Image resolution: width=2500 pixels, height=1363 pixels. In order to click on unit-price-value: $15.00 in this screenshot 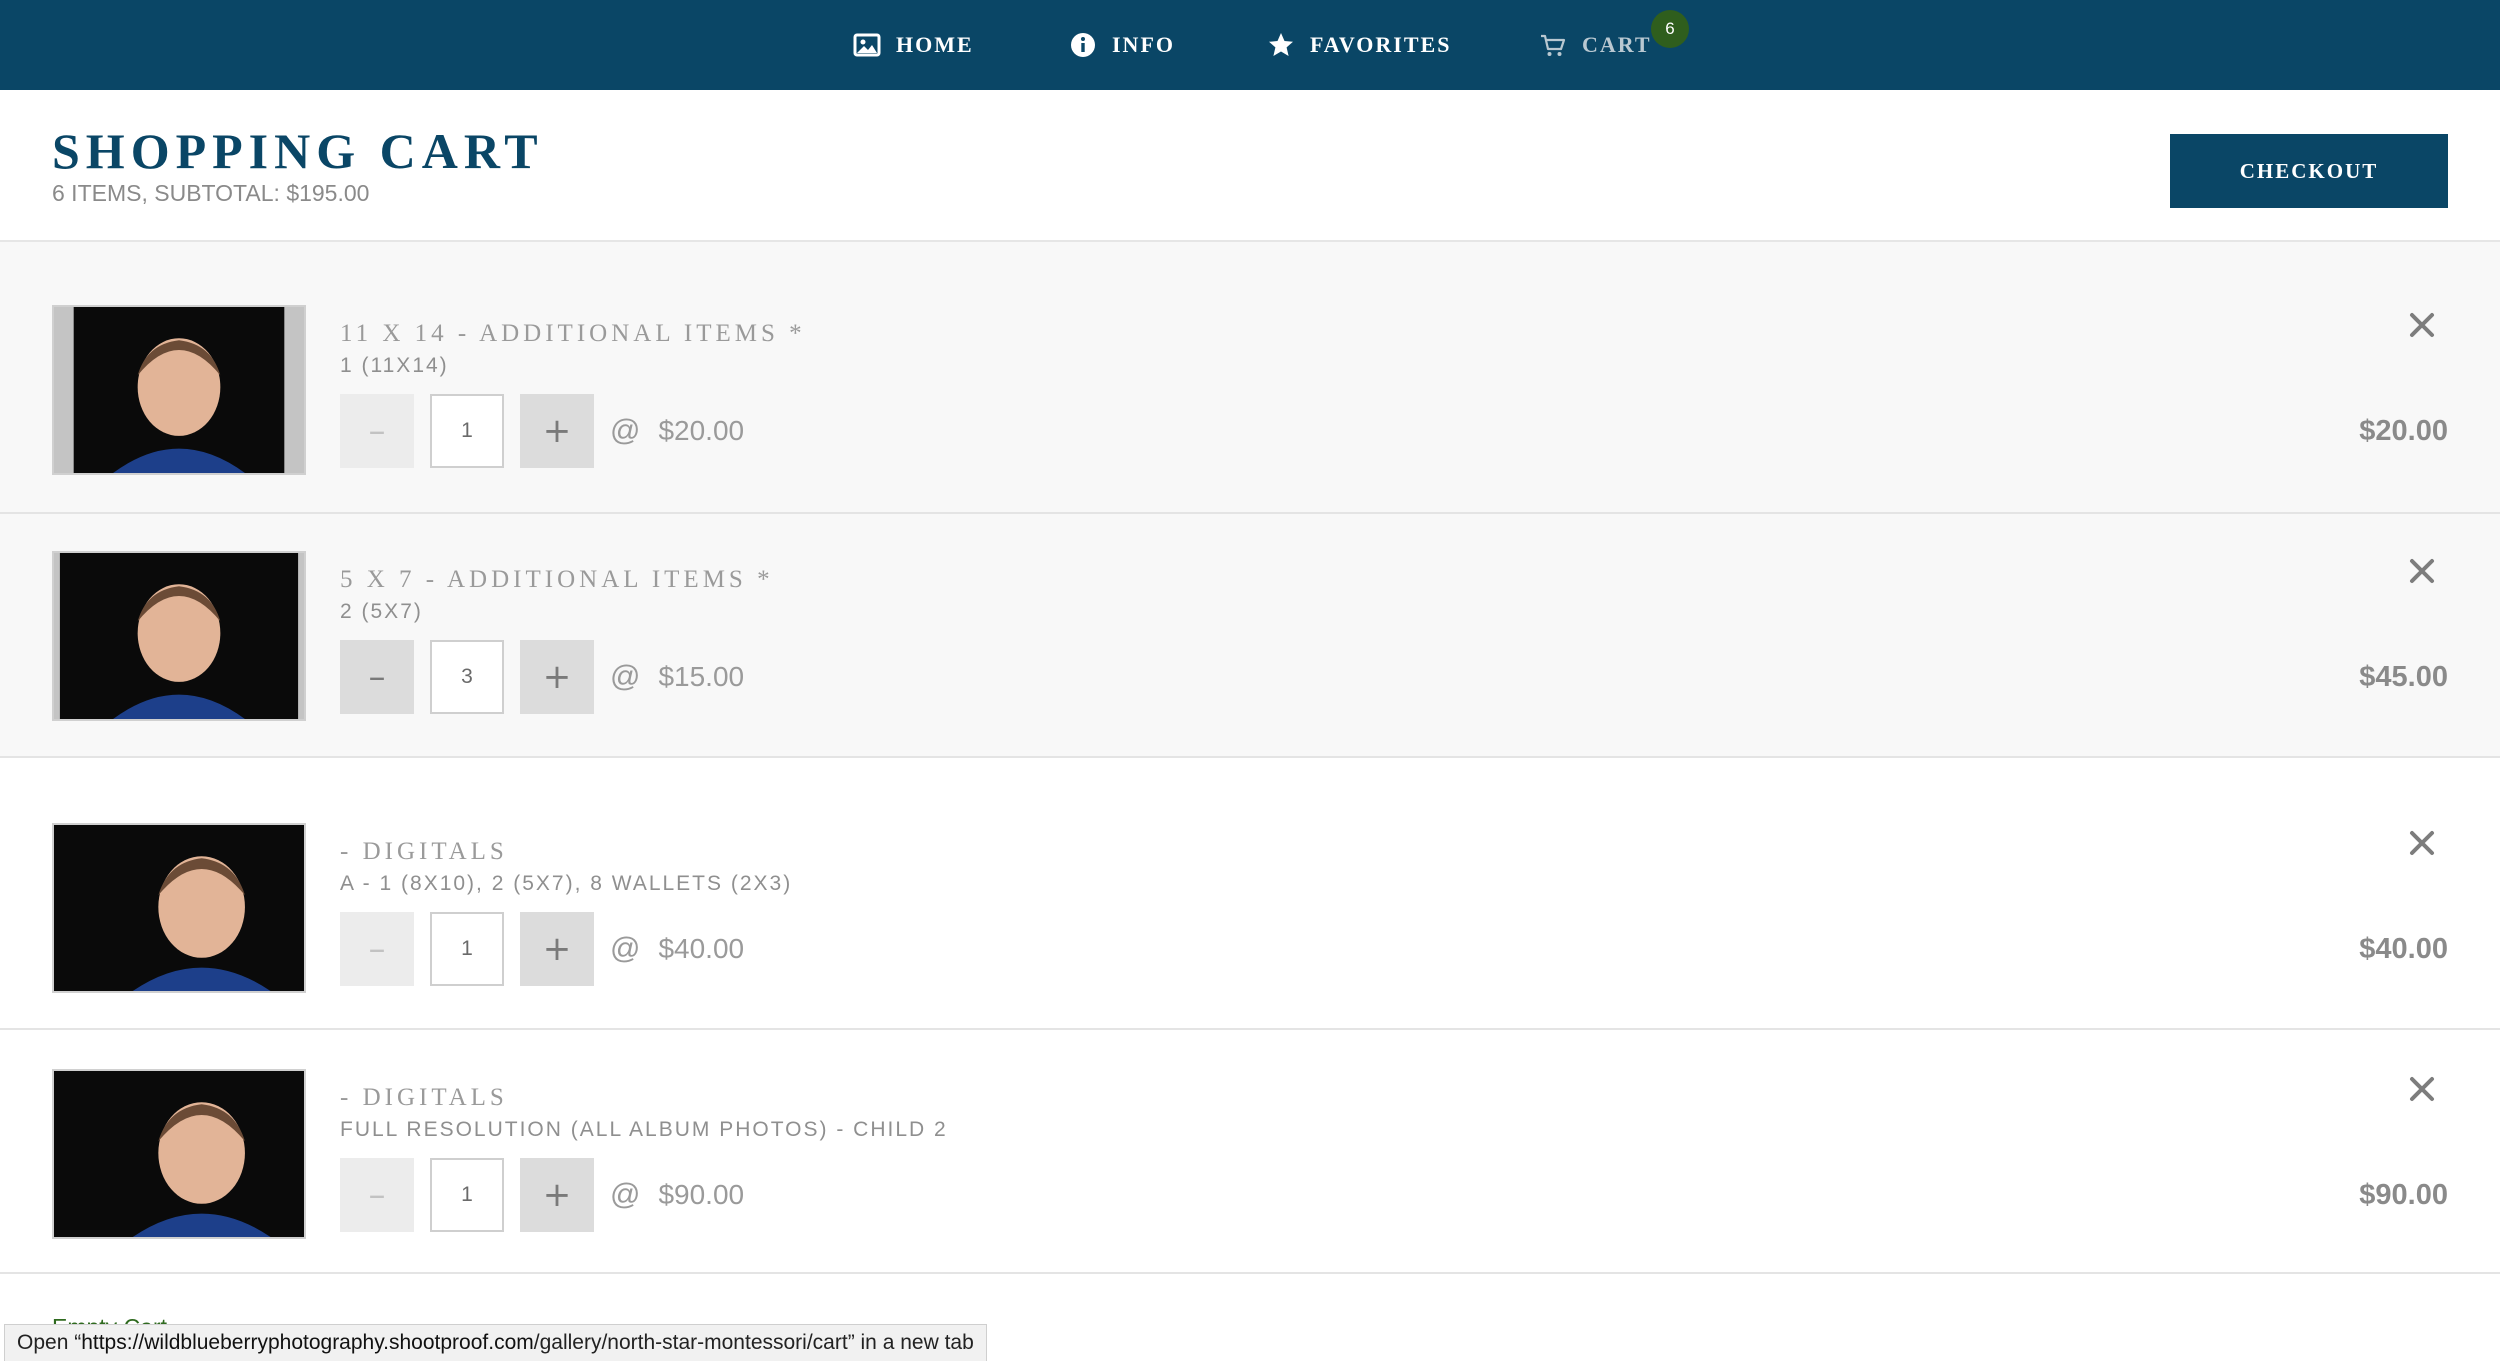, I will do `click(701, 676)`.